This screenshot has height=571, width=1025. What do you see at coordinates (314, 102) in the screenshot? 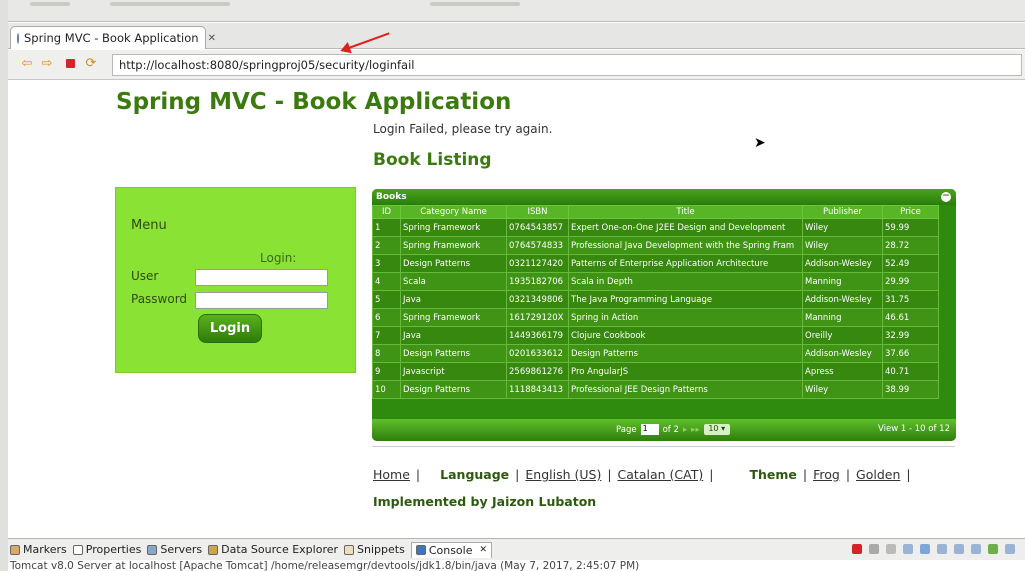
I see `page-title: Spring MVC - Book Application` at bounding box center [314, 102].